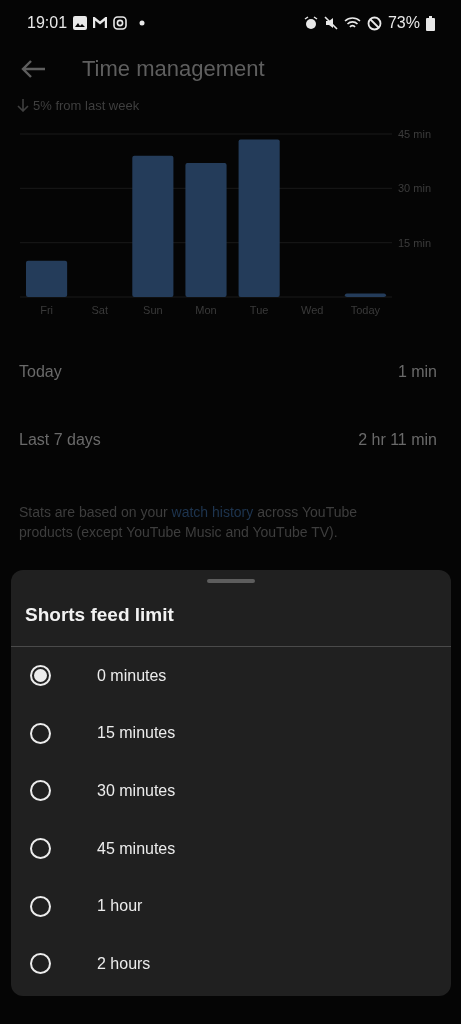 The width and height of the screenshot is (461, 1024). Describe the element at coordinates (142, 23) in the screenshot. I see `dot-icon` at that location.